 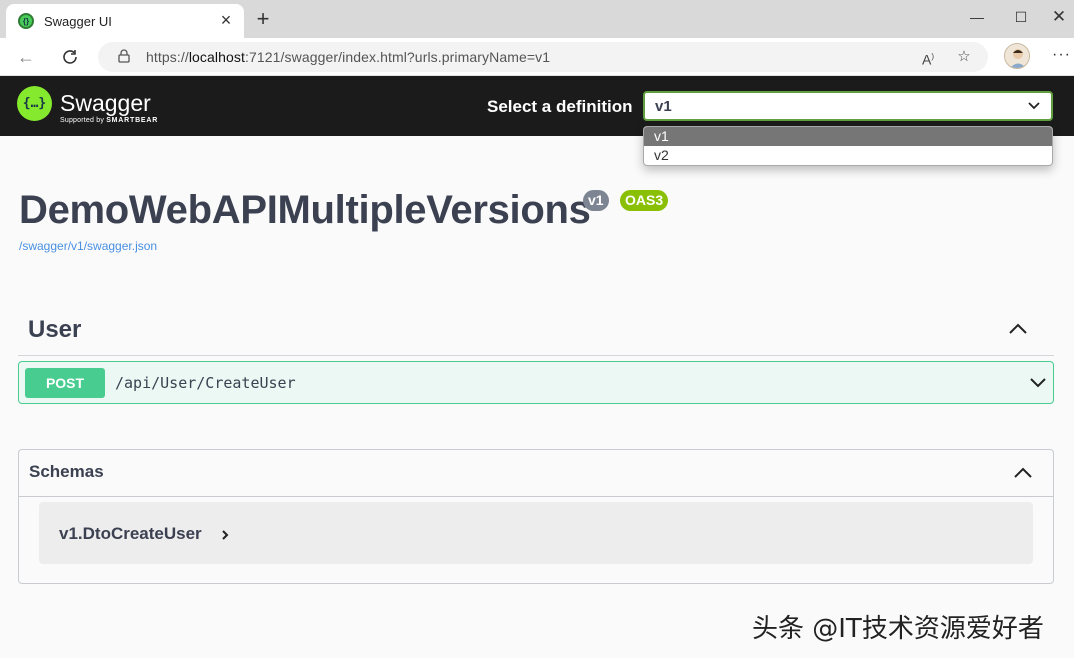 I want to click on operation-path: /api/User/CreateUser, so click(x=205, y=383).